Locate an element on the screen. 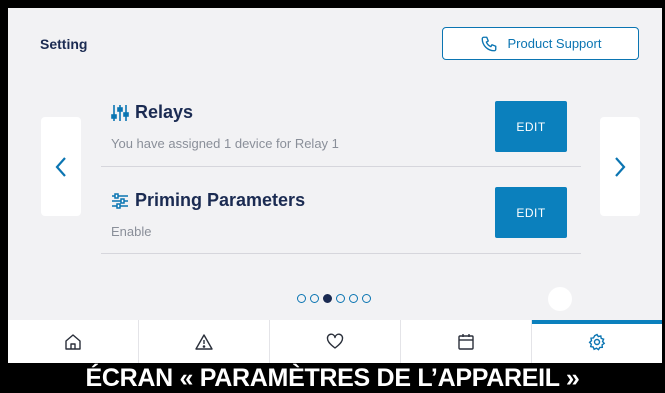 The height and width of the screenshot is (393, 665). heart-icon is located at coordinates (335, 341).